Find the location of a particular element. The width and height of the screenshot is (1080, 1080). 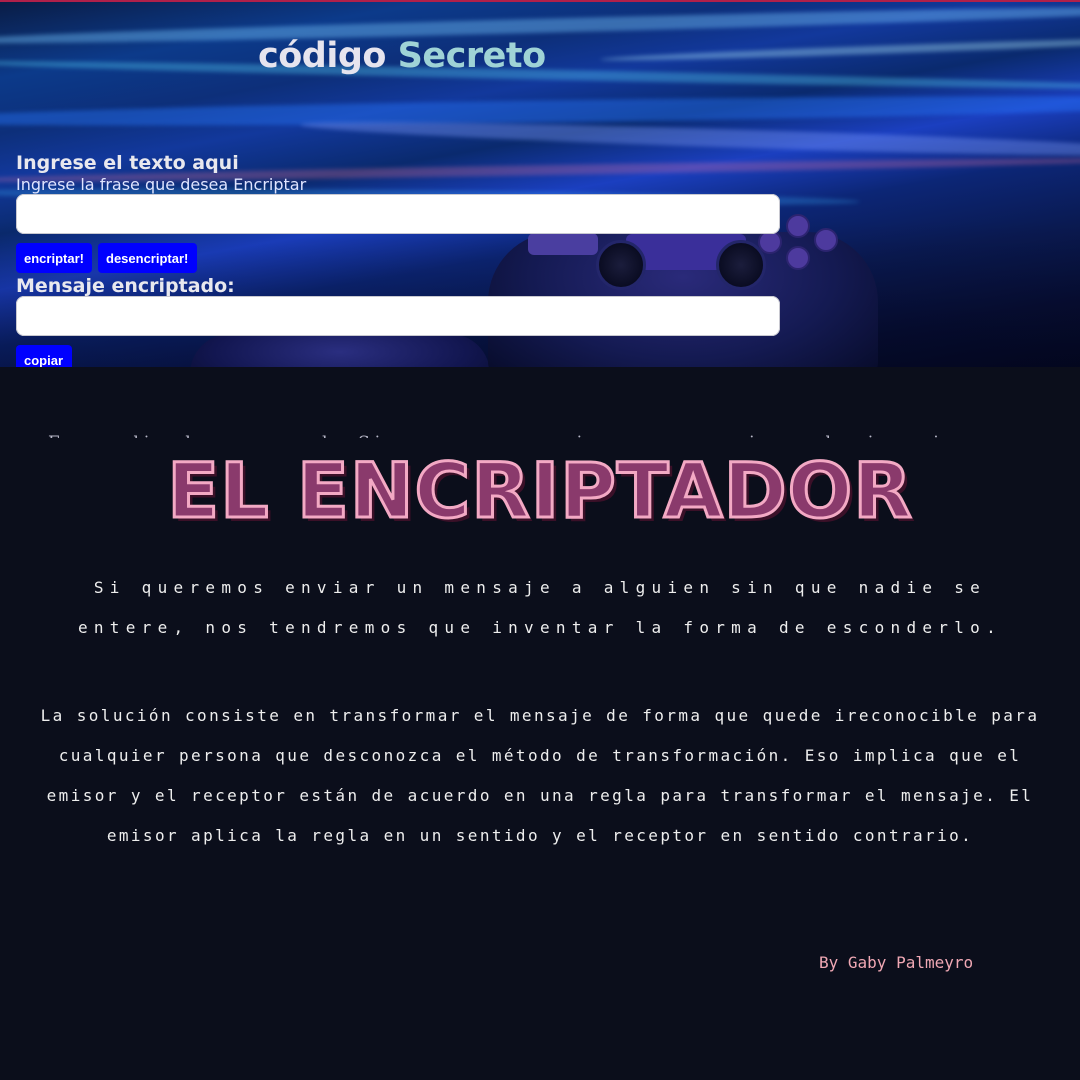

site-title-word2: Secreto is located at coordinates (471, 56).